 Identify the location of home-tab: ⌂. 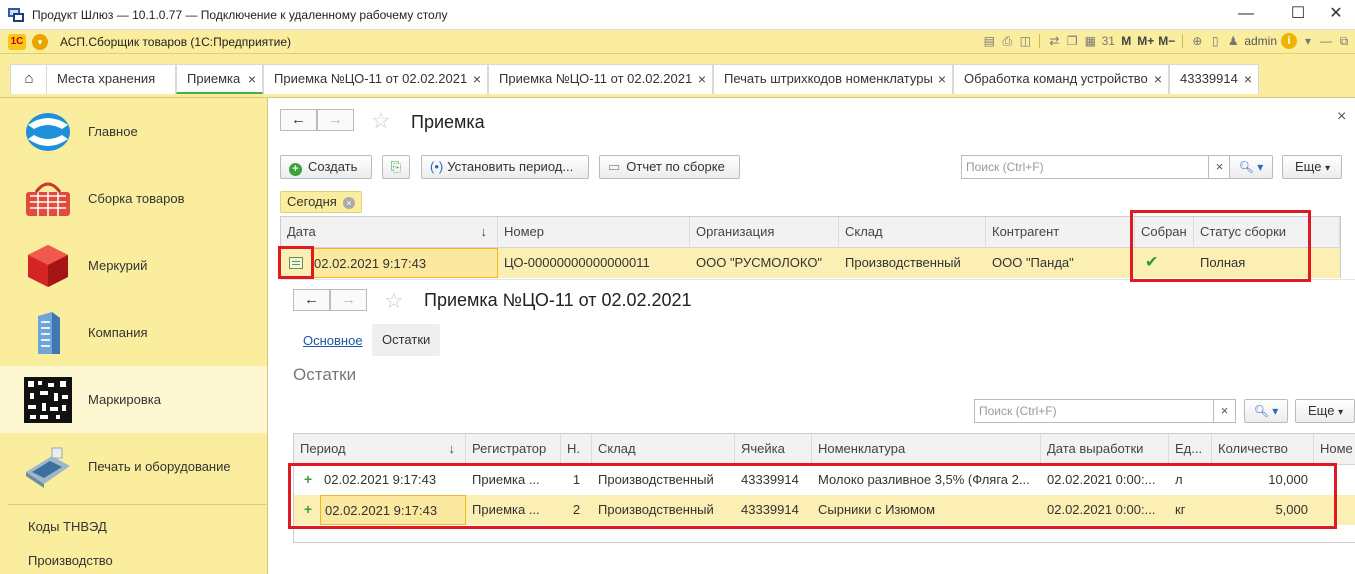
(29, 79).